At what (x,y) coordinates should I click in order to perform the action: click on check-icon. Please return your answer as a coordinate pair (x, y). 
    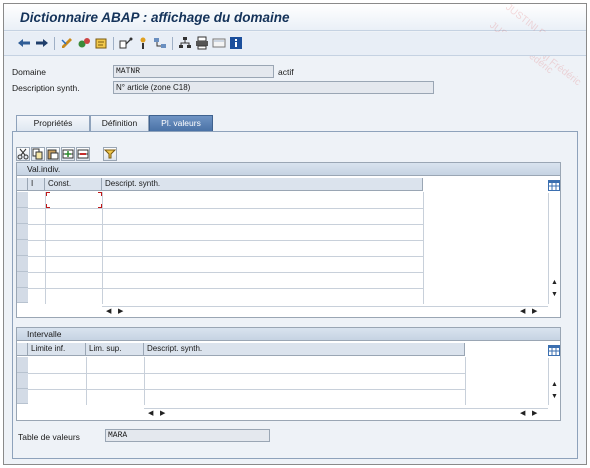
    Looking at the image, I should click on (84, 43).